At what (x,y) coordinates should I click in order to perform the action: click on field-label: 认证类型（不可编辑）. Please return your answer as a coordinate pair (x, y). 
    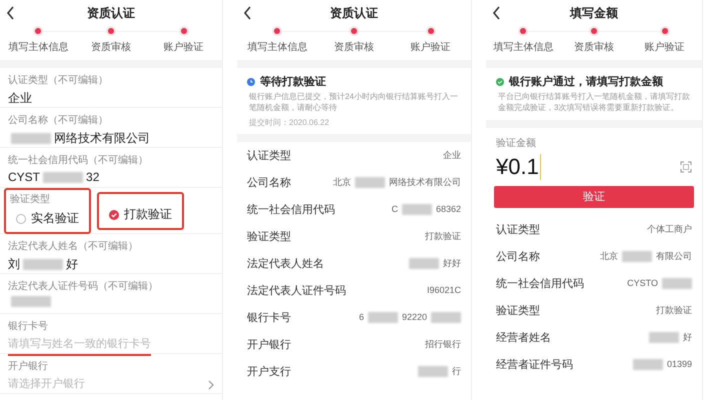
    Looking at the image, I should click on (58, 80).